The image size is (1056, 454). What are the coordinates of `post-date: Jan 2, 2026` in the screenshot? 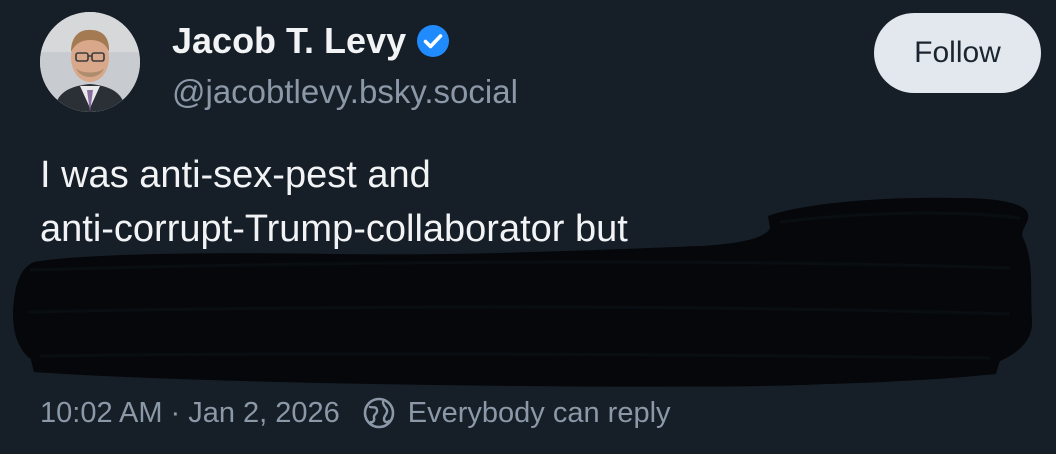 It's located at (264, 413).